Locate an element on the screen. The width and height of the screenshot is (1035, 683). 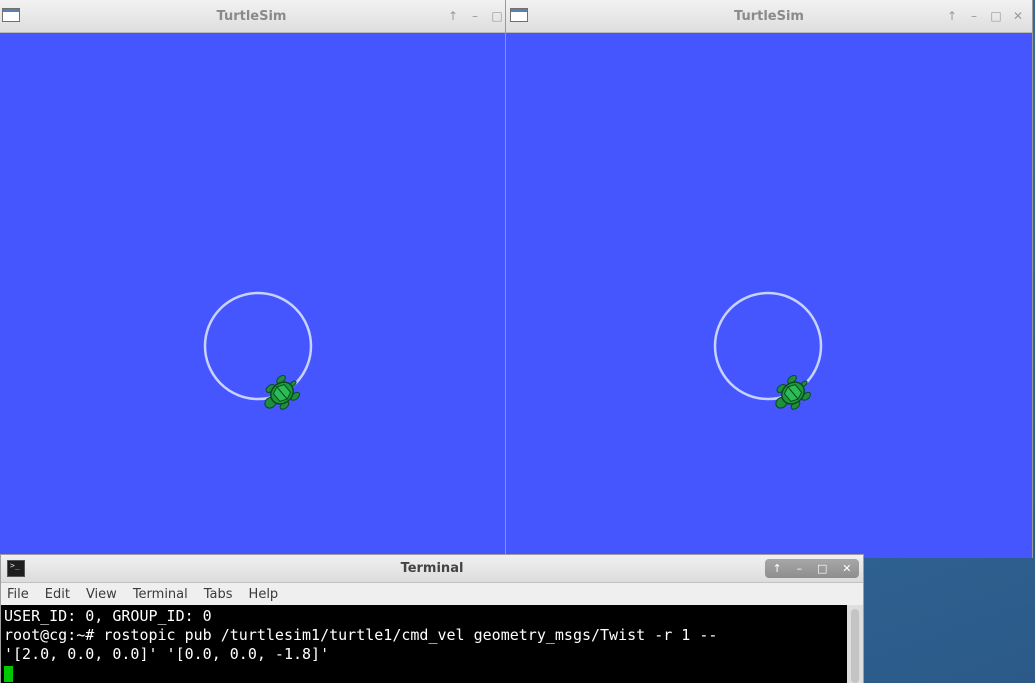
terminal-title: Terminal is located at coordinates (432, 568).